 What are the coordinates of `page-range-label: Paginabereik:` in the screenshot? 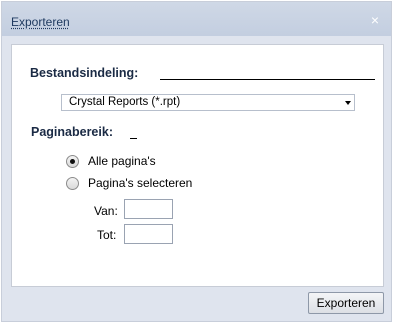 It's located at (72, 132).